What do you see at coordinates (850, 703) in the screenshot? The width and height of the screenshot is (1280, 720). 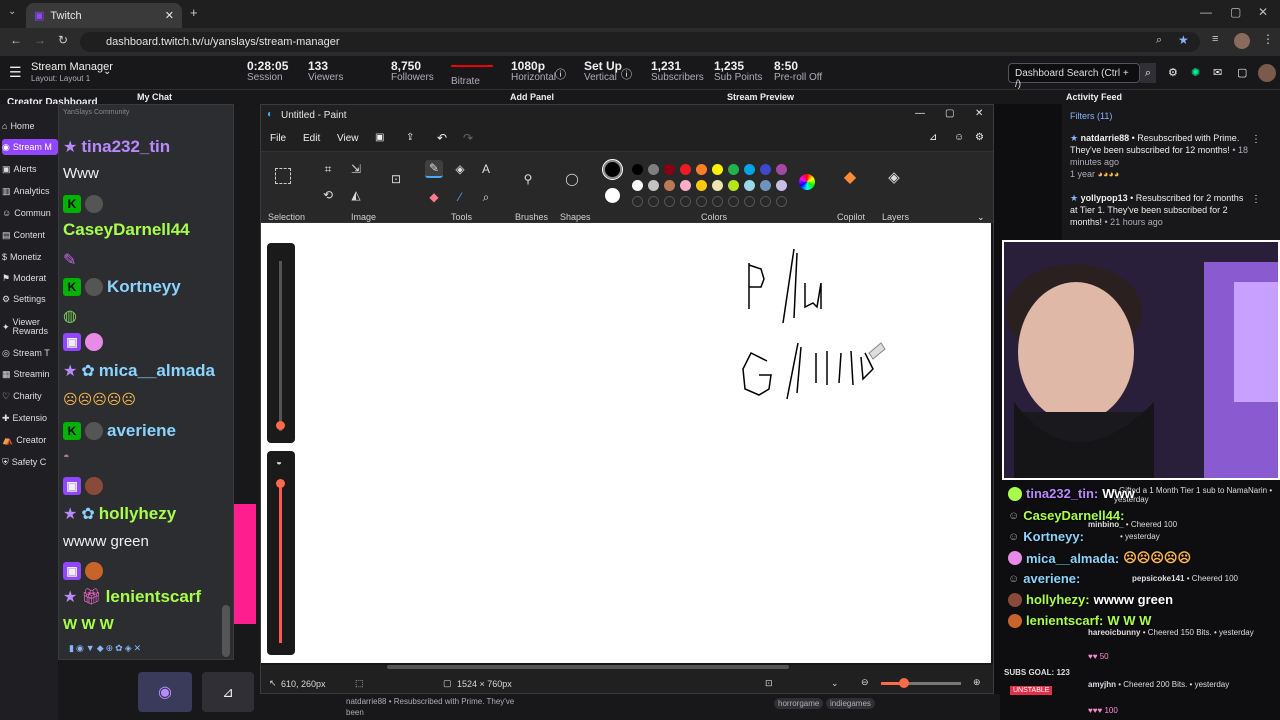 I see `tag-chip: indiegames` at bounding box center [850, 703].